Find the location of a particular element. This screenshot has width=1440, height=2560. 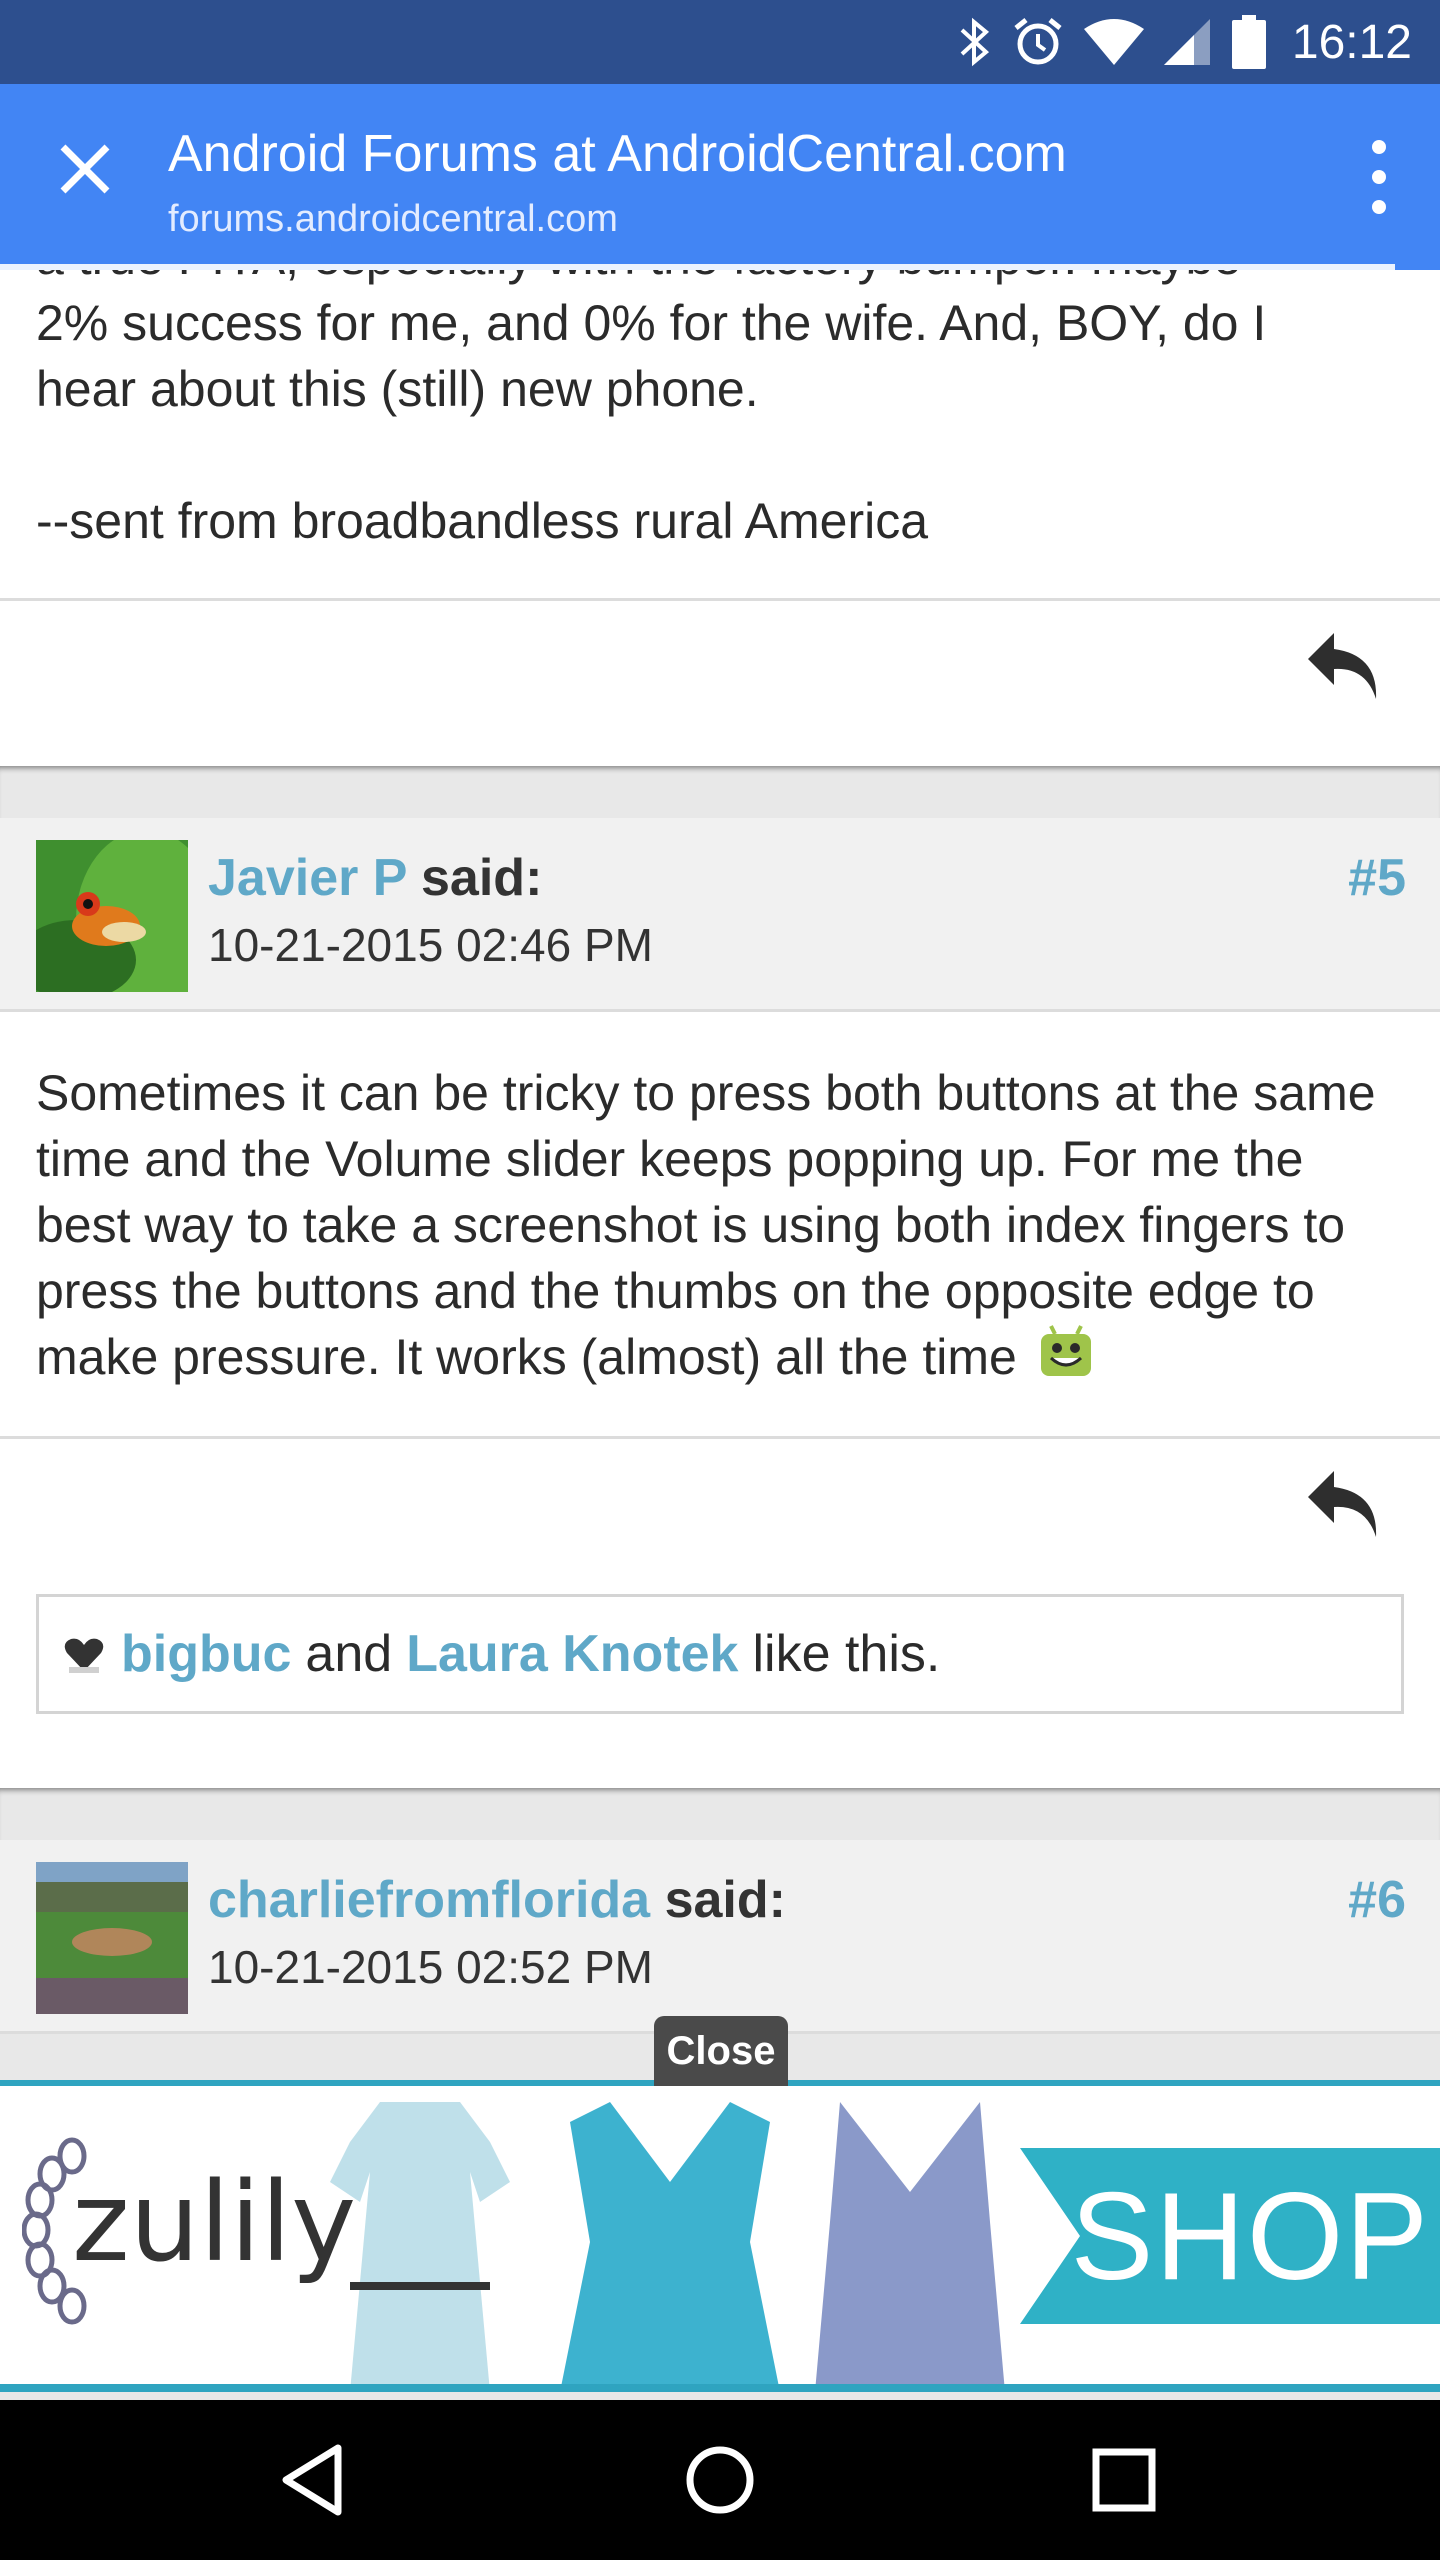

system-nav-bar is located at coordinates (720, 2480).